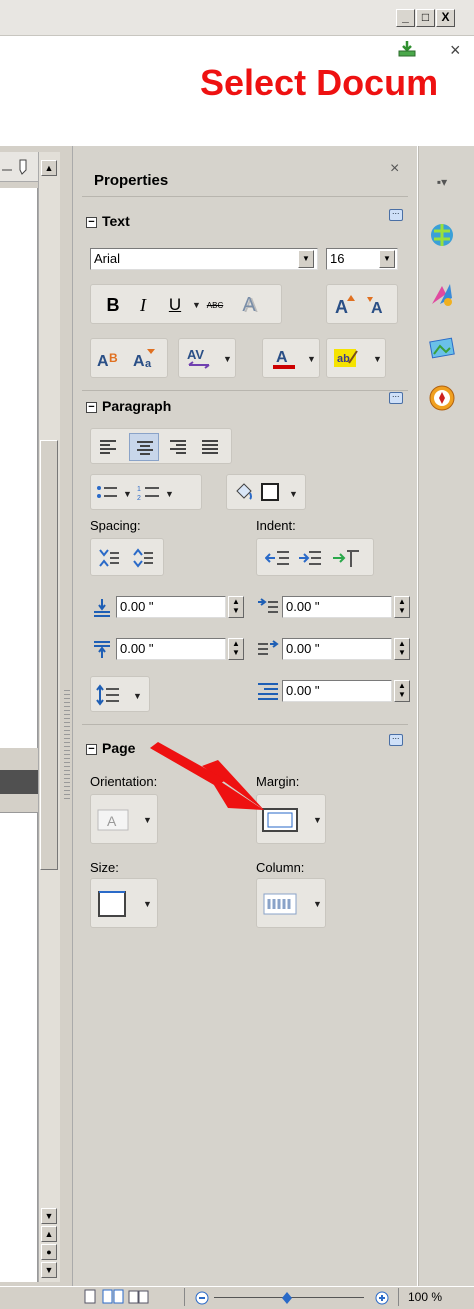 The height and width of the screenshot is (1309, 474). What do you see at coordinates (317, 820) in the screenshot?
I see `margin-dropdown-icon: ▼` at bounding box center [317, 820].